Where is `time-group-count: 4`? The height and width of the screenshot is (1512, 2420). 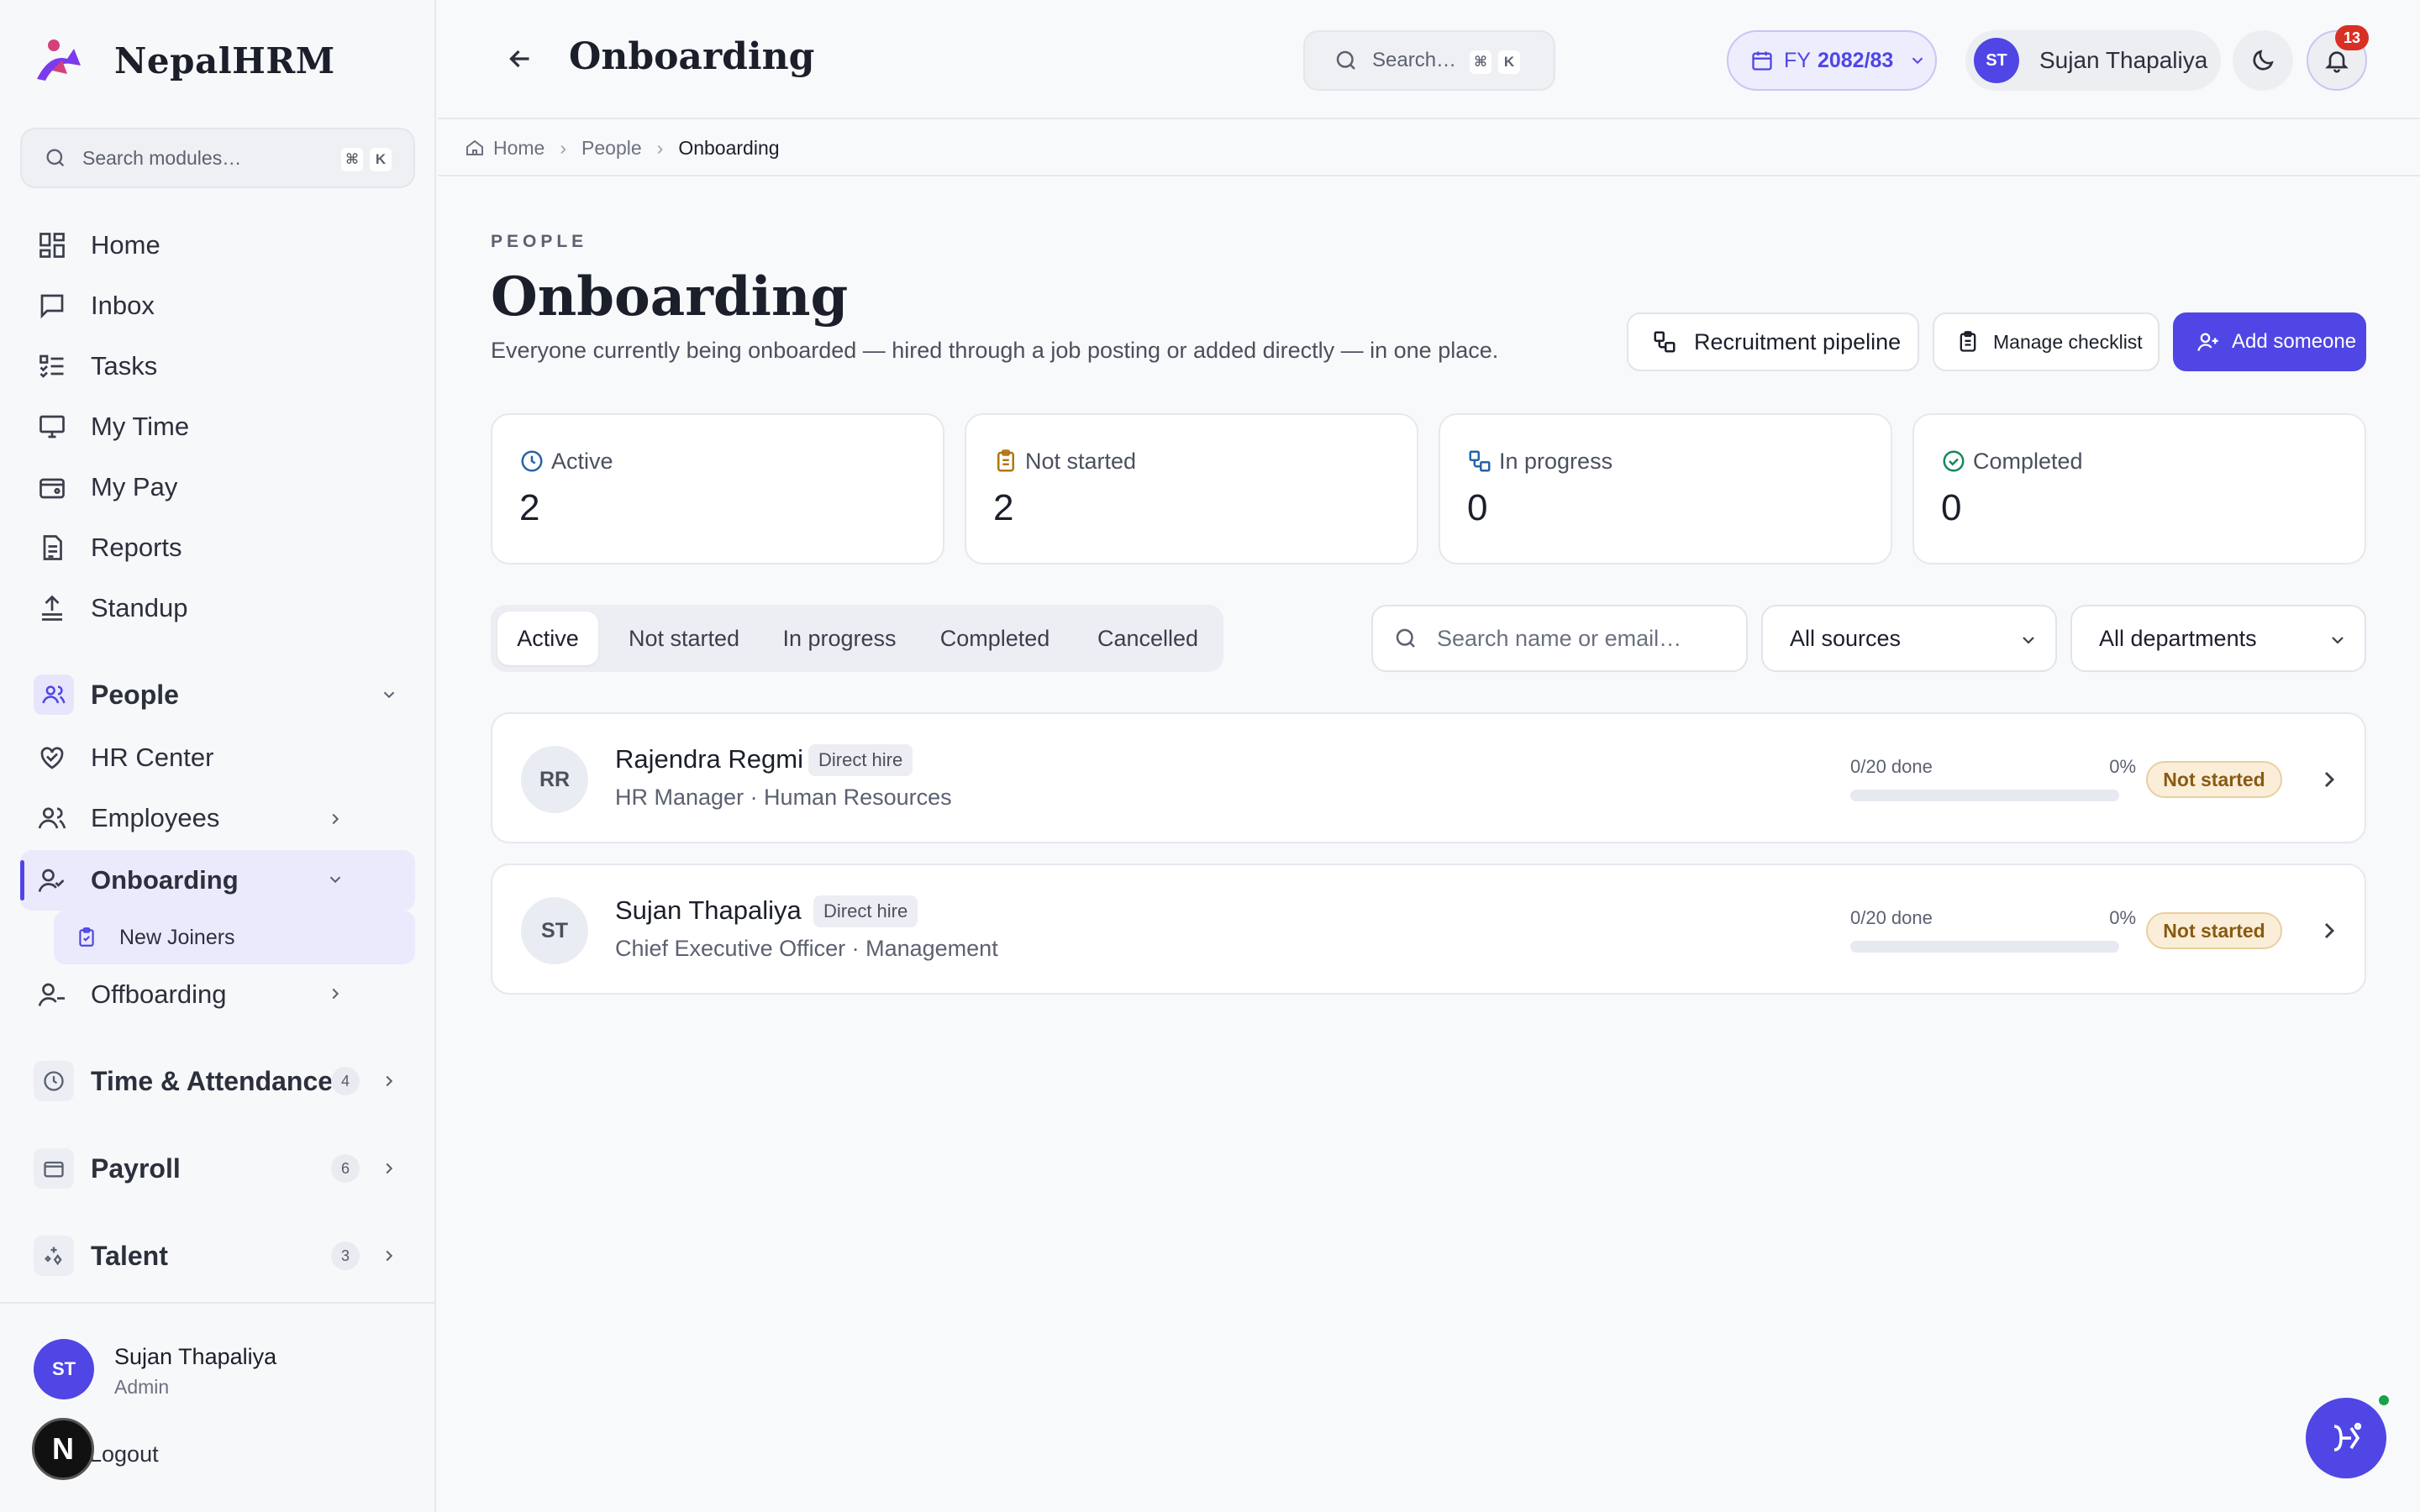
time-group-count: 4 is located at coordinates (345, 1081).